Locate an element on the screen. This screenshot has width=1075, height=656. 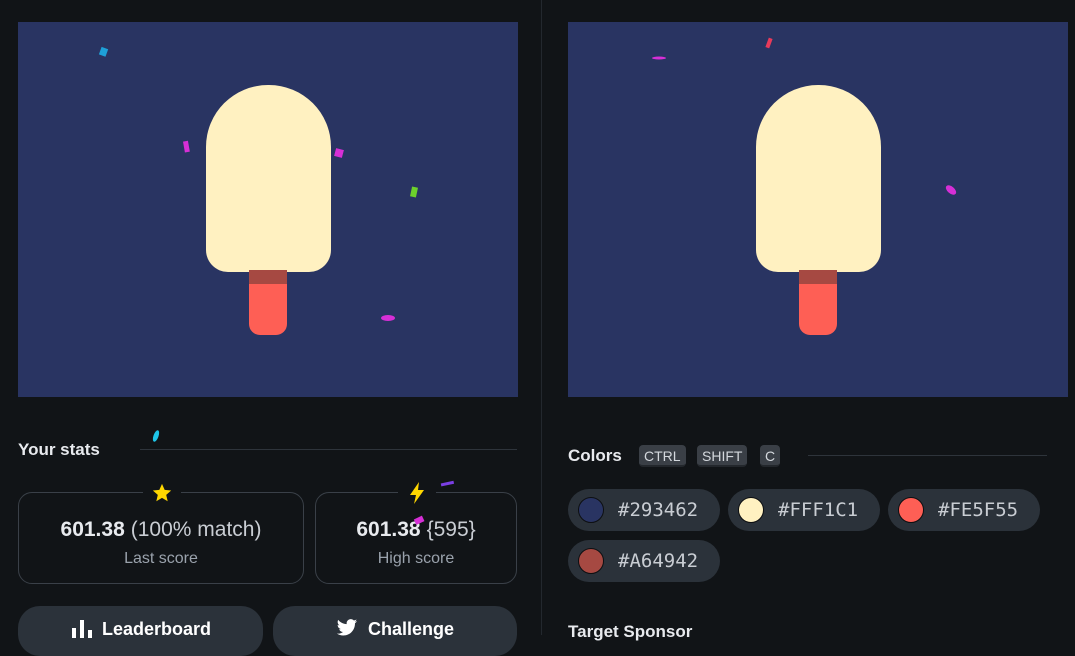
last-score-label: Last score is located at coordinates (161, 558).